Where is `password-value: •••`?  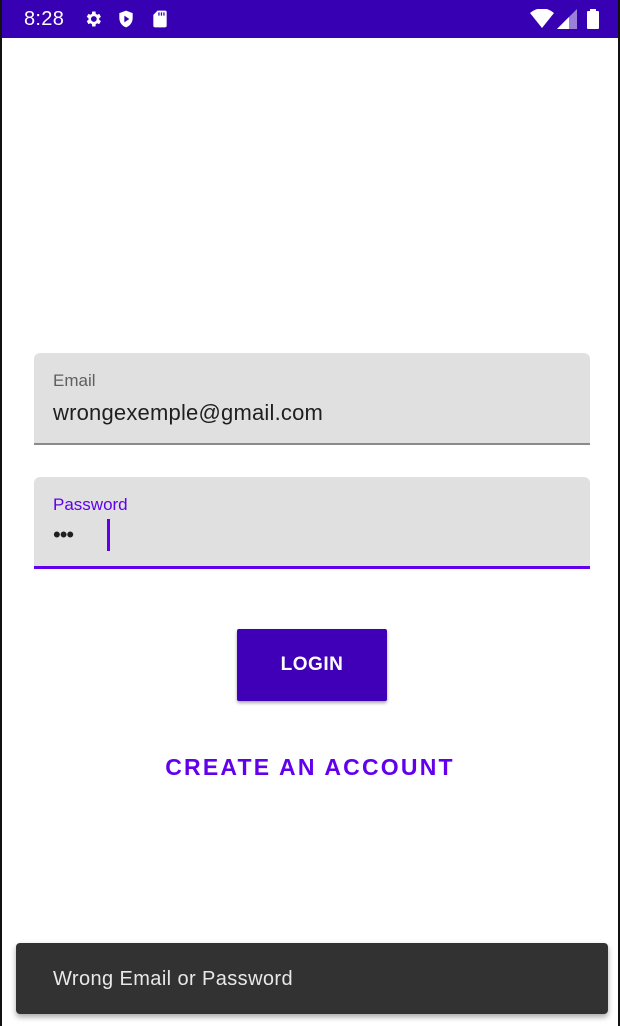 password-value: ••• is located at coordinates (63, 534).